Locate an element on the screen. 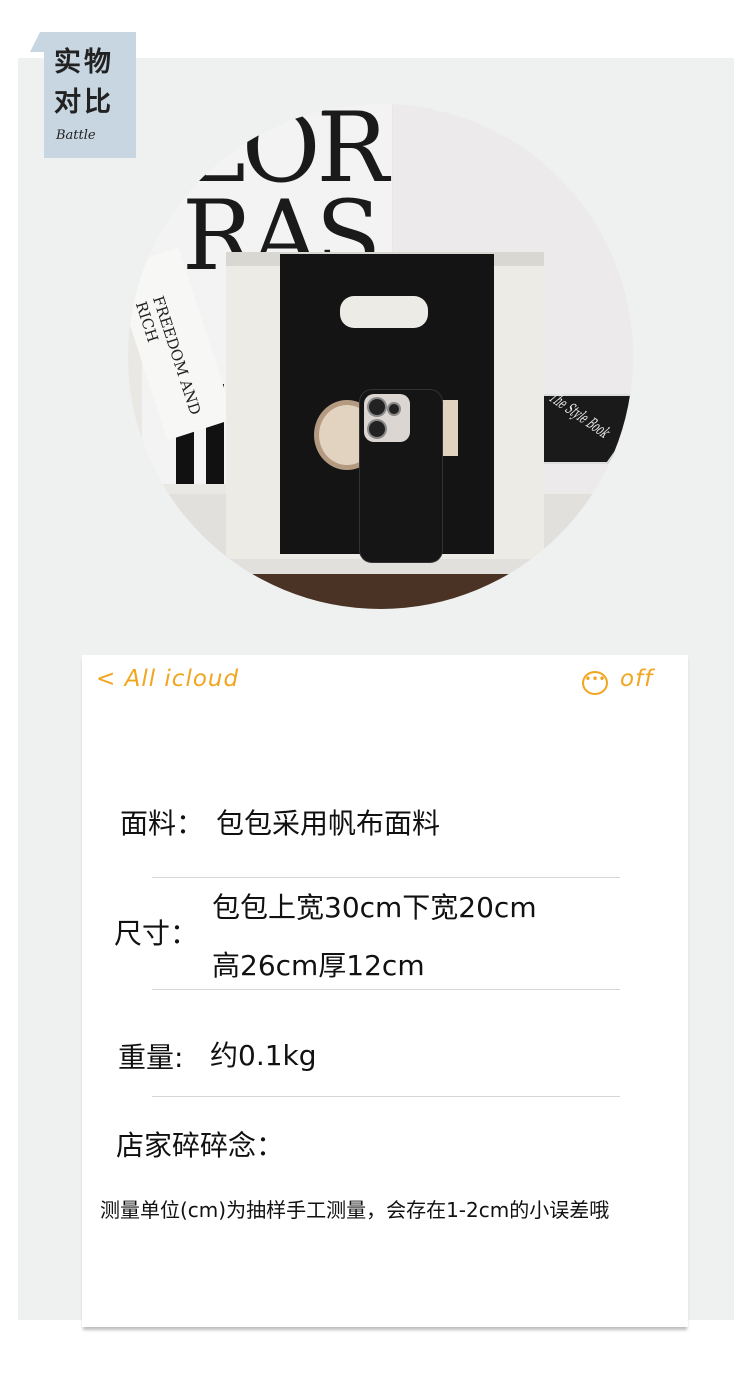 The width and height of the screenshot is (750, 1400). material-label: 面料： is located at coordinates (162, 823).